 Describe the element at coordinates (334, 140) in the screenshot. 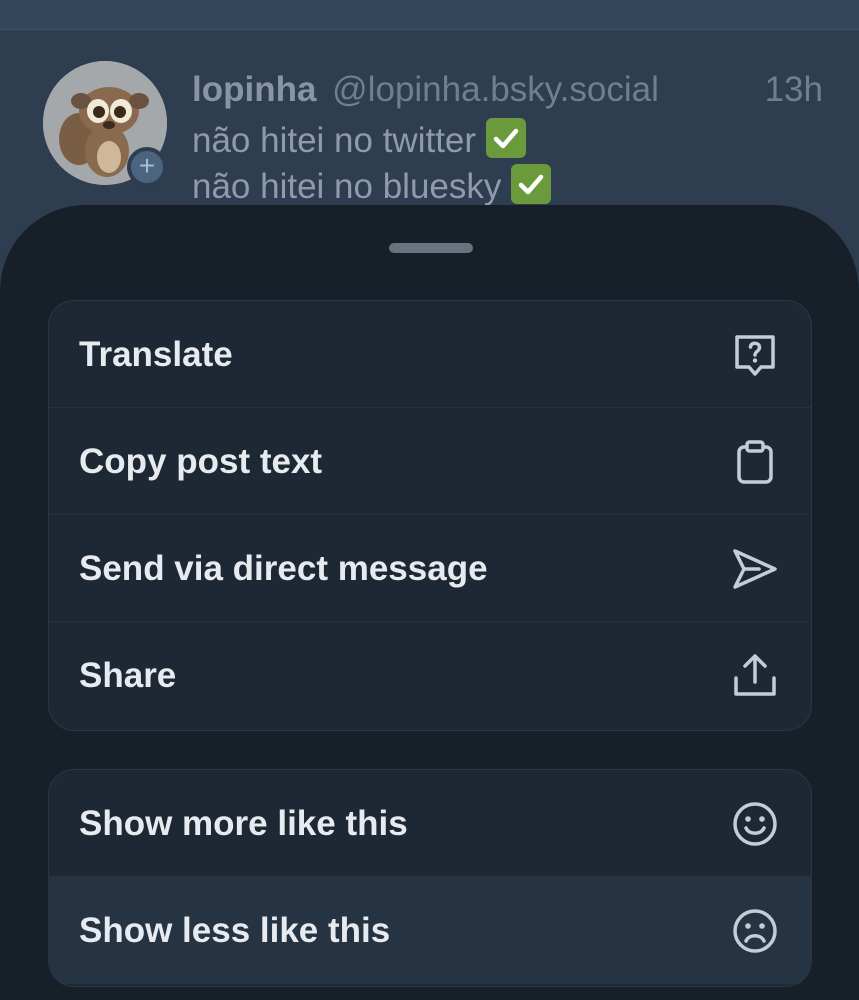

I see `post-text-line-1: não hitei no twitter` at that location.